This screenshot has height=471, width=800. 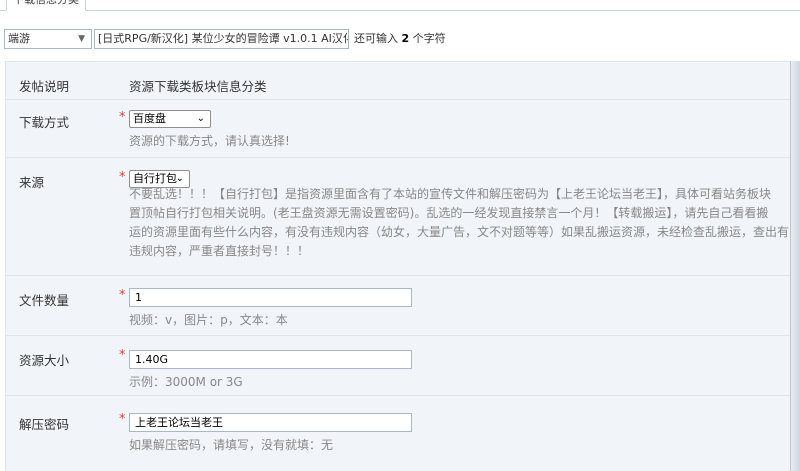 What do you see at coordinates (19, 38) in the screenshot?
I see `type-select-value: 端游` at bounding box center [19, 38].